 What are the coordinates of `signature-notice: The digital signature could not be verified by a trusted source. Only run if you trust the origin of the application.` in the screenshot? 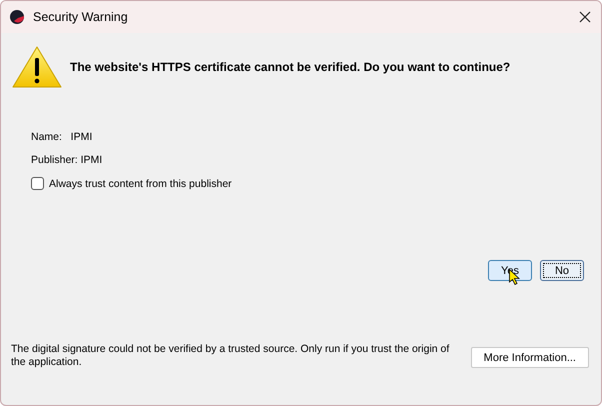 It's located at (230, 356).